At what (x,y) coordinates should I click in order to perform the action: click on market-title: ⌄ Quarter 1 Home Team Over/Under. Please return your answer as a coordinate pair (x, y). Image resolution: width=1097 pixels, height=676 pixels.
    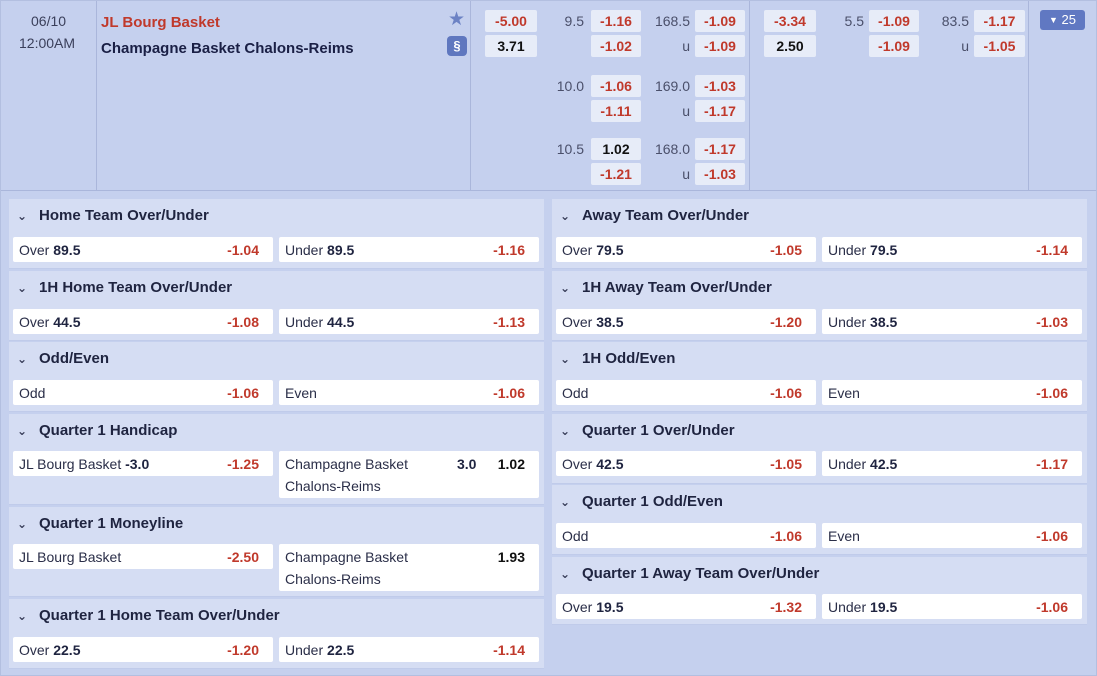
    Looking at the image, I should click on (148, 615).